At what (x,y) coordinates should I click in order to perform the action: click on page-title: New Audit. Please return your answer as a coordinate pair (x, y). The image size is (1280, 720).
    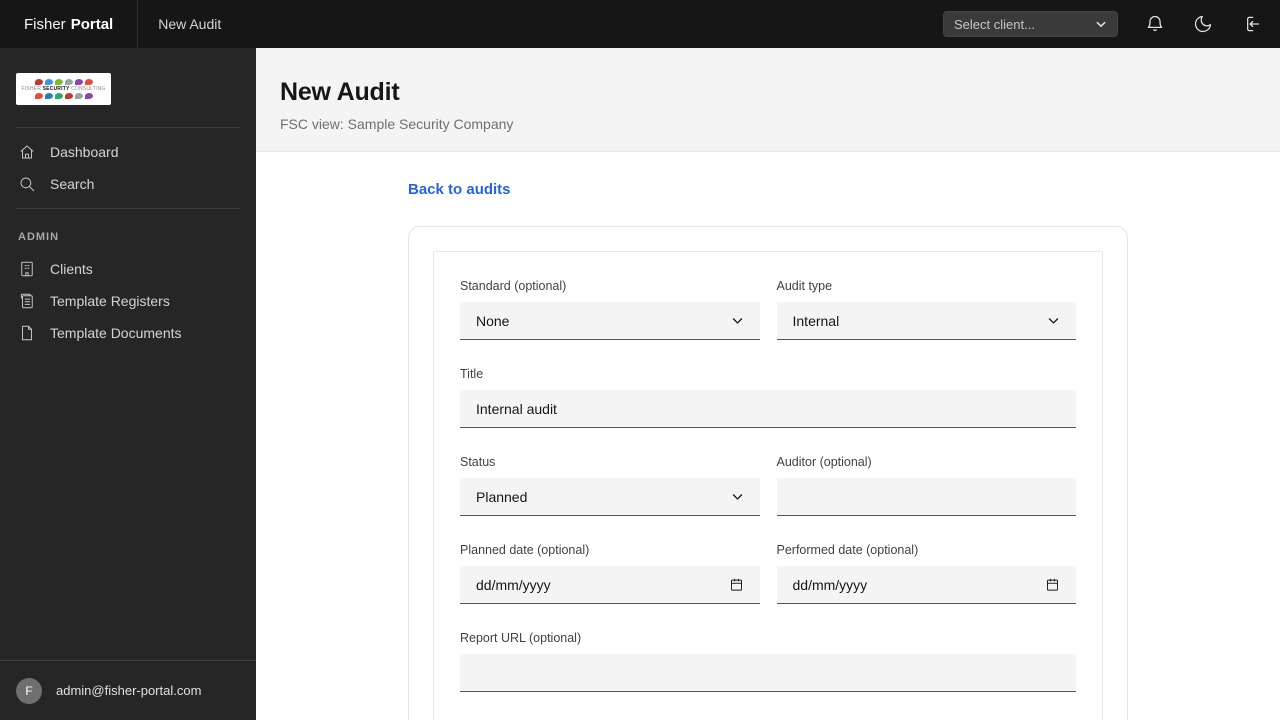
    Looking at the image, I should click on (340, 92).